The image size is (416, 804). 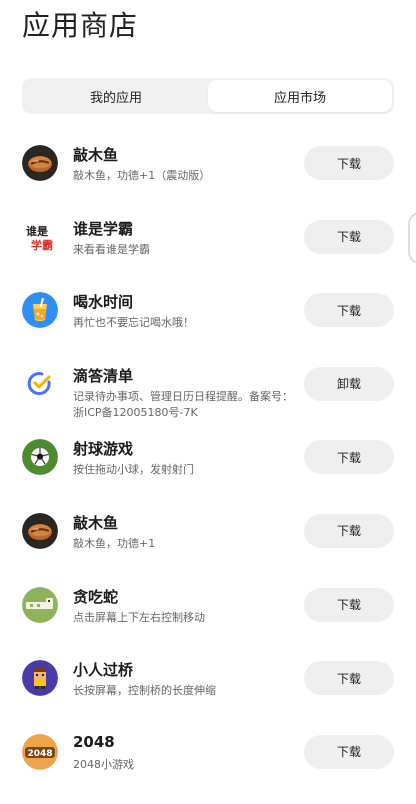 I want to click on app-name: 贪吃蛇, so click(x=96, y=596).